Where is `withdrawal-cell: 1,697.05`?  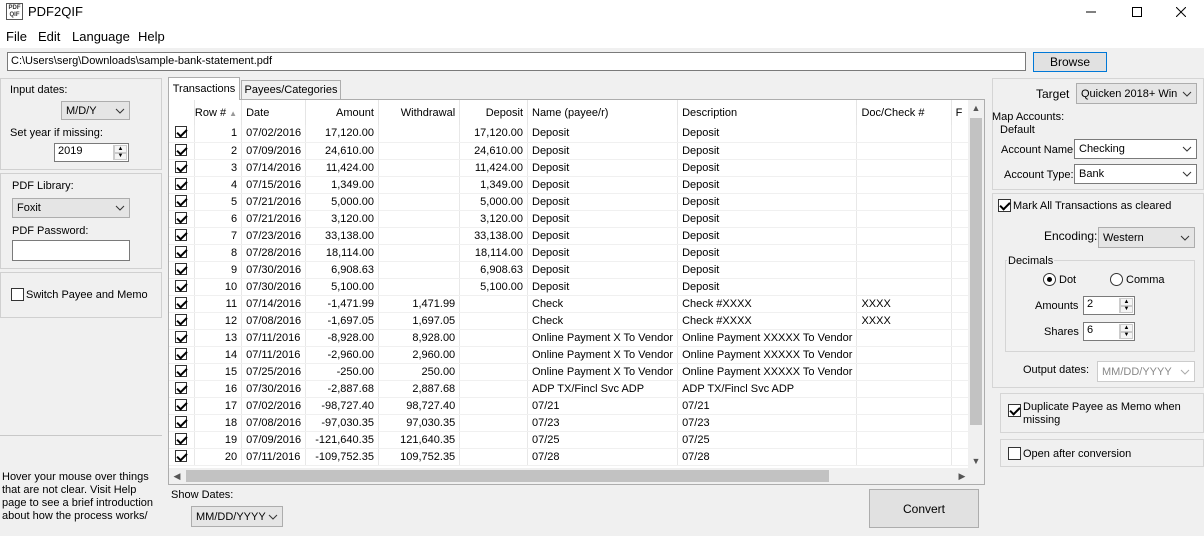 withdrawal-cell: 1,697.05 is located at coordinates (419, 321).